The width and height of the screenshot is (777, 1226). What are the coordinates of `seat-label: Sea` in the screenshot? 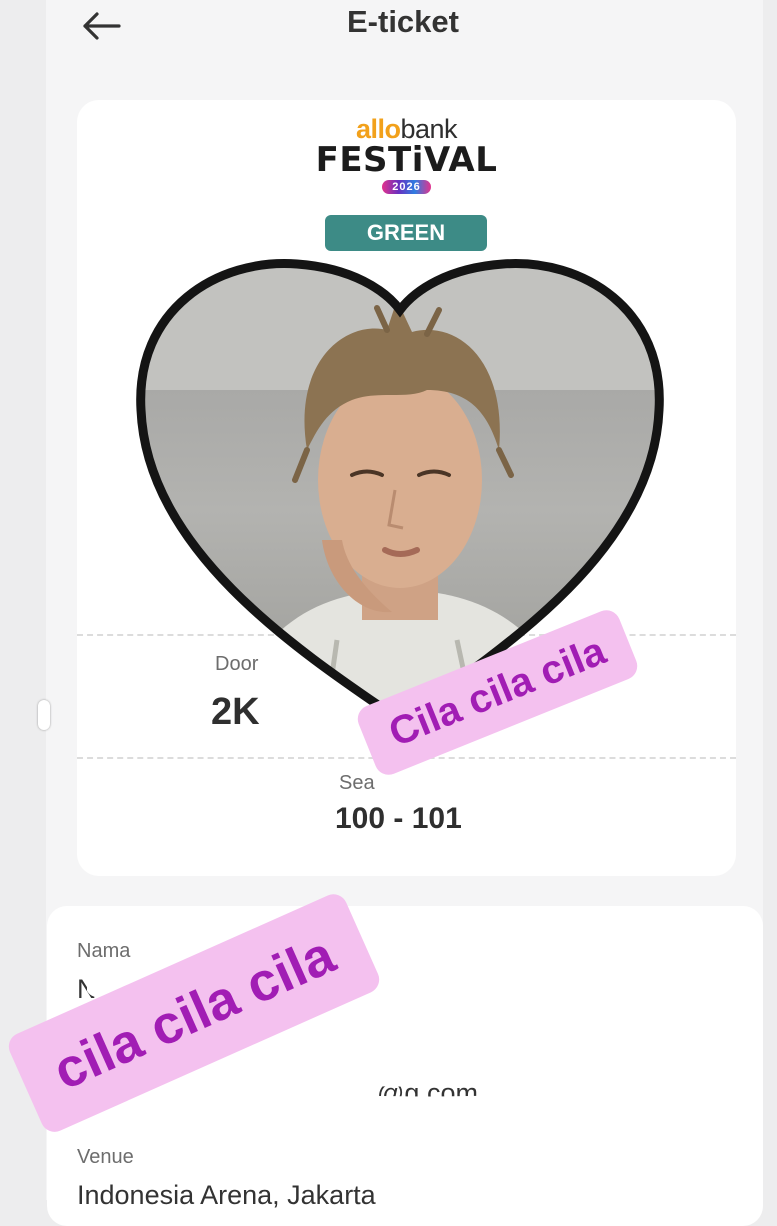 It's located at (357, 783).